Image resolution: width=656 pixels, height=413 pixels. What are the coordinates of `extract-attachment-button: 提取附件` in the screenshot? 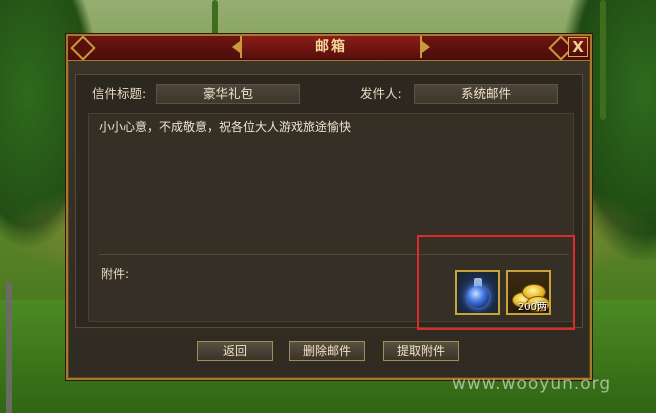 It's located at (421, 351).